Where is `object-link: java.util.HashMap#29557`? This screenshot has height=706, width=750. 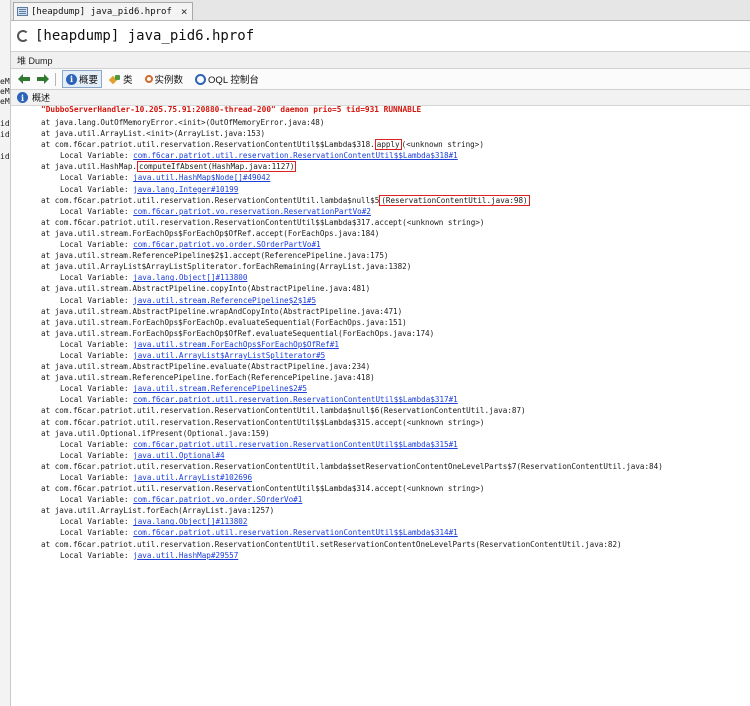
object-link: java.util.HashMap#29557 is located at coordinates (185, 555).